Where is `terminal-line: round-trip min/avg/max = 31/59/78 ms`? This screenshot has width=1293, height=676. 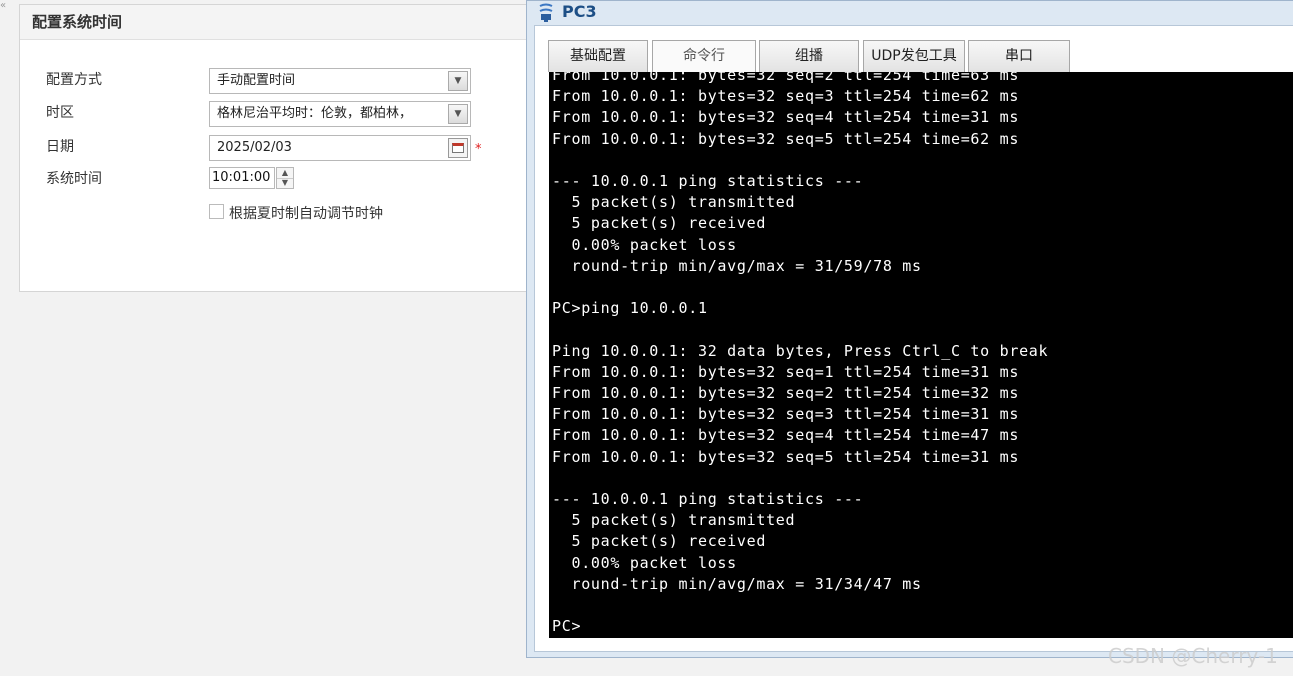 terminal-line: round-trip min/avg/max = 31/59/78 ms is located at coordinates (737, 265).